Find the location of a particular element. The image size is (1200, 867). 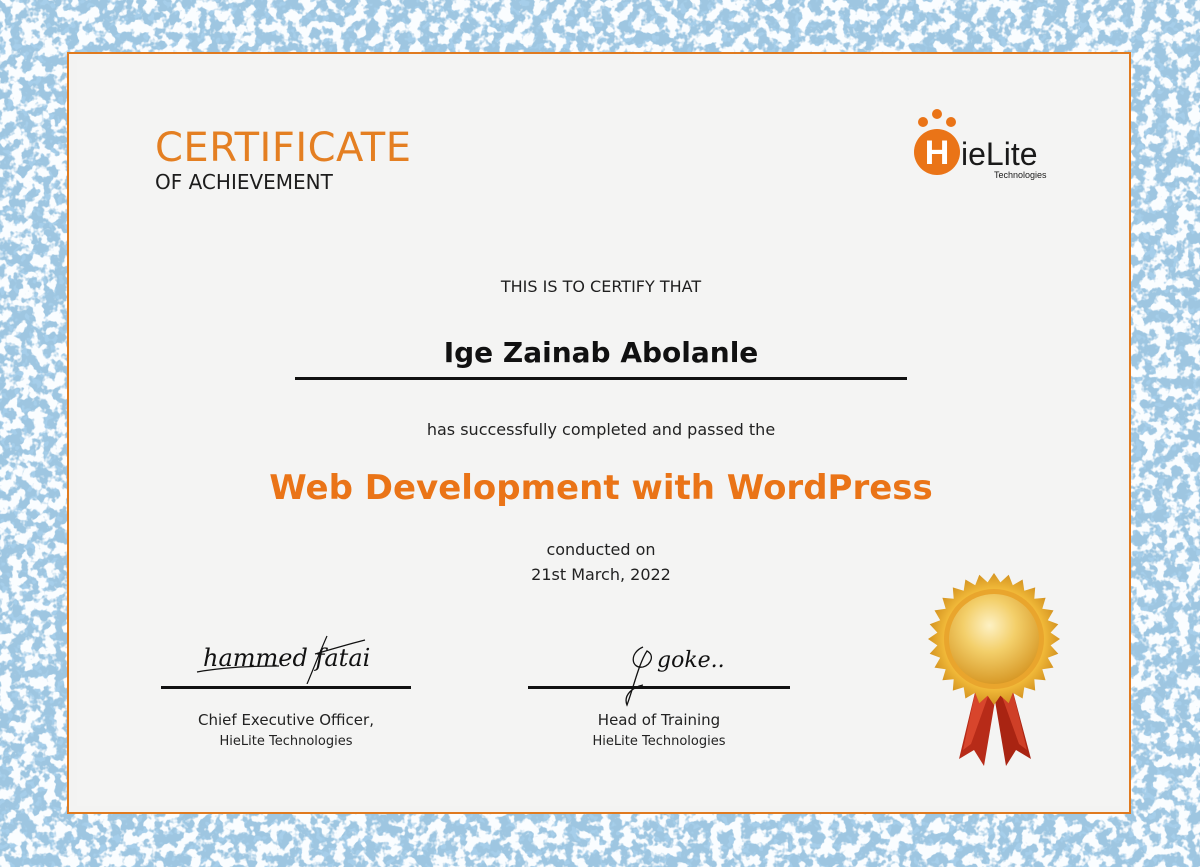

ceo-signature-line is located at coordinates (286, 687).